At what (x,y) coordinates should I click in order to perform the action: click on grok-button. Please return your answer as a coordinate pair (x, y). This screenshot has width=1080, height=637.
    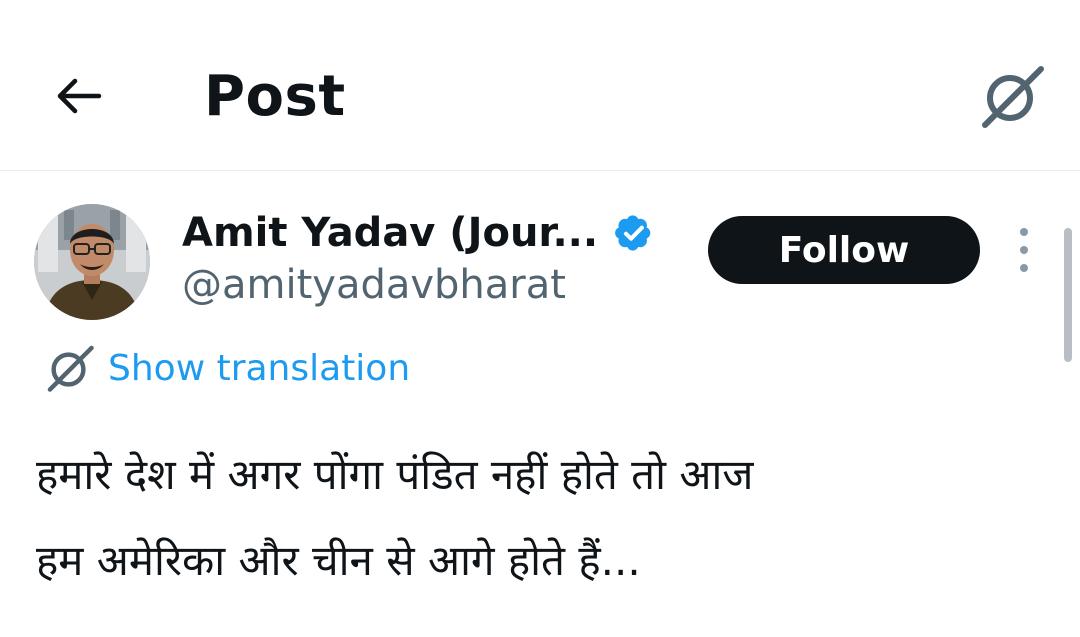
    Looking at the image, I should click on (1012, 96).